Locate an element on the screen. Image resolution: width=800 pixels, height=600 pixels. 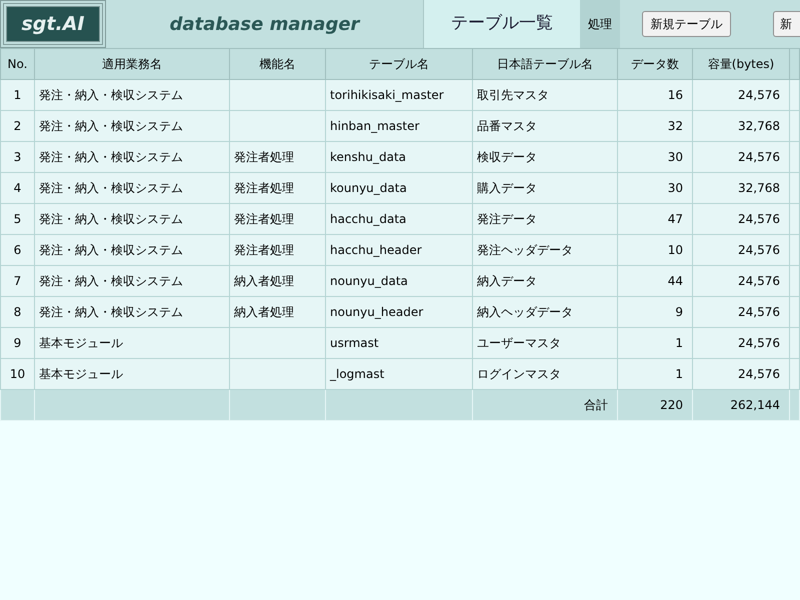
table-cell: 購入データ is located at coordinates (507, 188).